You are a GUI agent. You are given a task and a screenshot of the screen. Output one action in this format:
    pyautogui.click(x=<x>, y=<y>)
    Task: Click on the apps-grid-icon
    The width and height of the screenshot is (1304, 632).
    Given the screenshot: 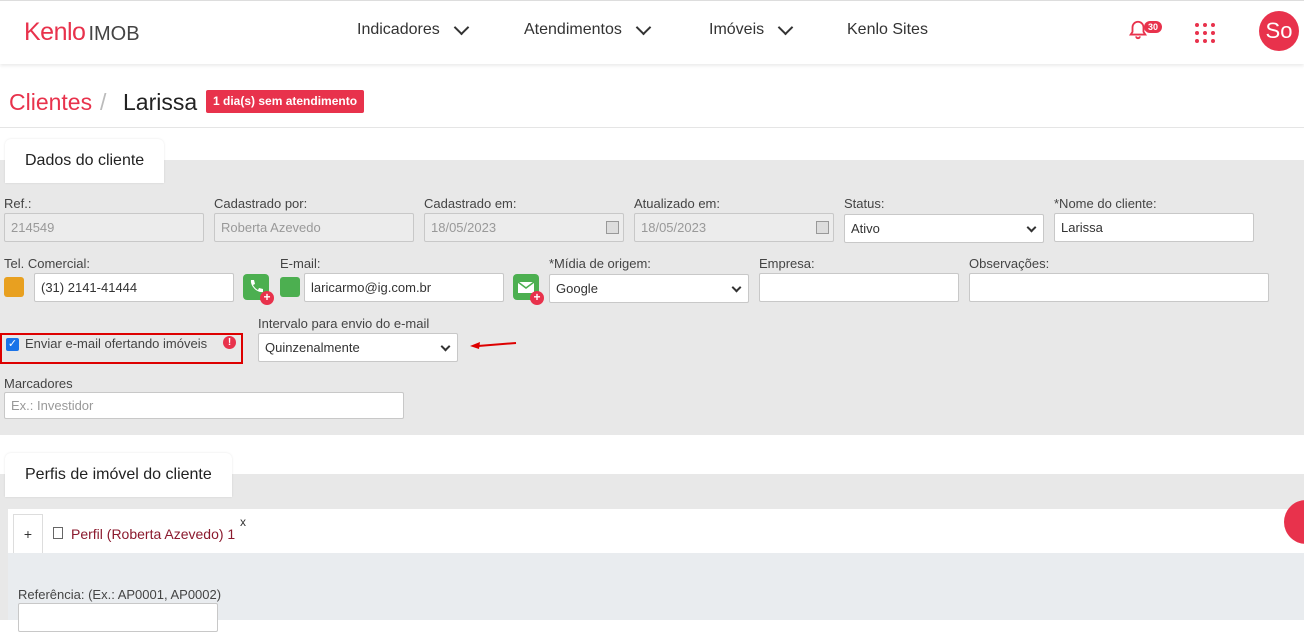 What is the action you would take?
    pyautogui.click(x=1205, y=33)
    